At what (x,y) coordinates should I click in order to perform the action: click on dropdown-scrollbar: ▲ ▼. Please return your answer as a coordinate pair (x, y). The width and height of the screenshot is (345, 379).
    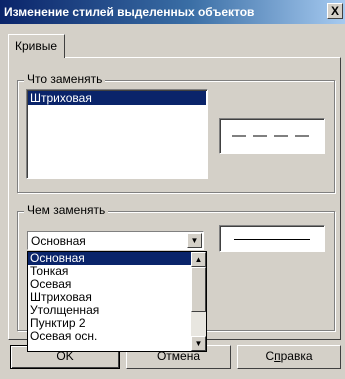
    Looking at the image, I should click on (198, 301).